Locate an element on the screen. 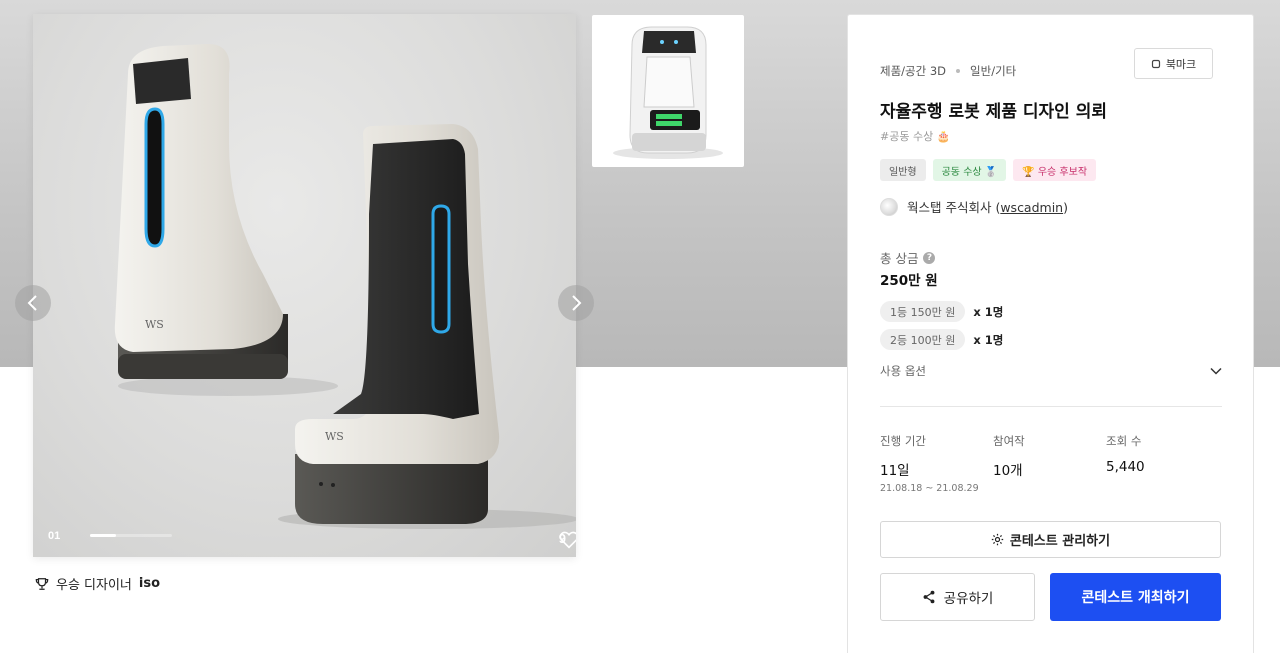 This screenshot has height=653, width=1280. category-secondary: 일반/기타 is located at coordinates (993, 71).